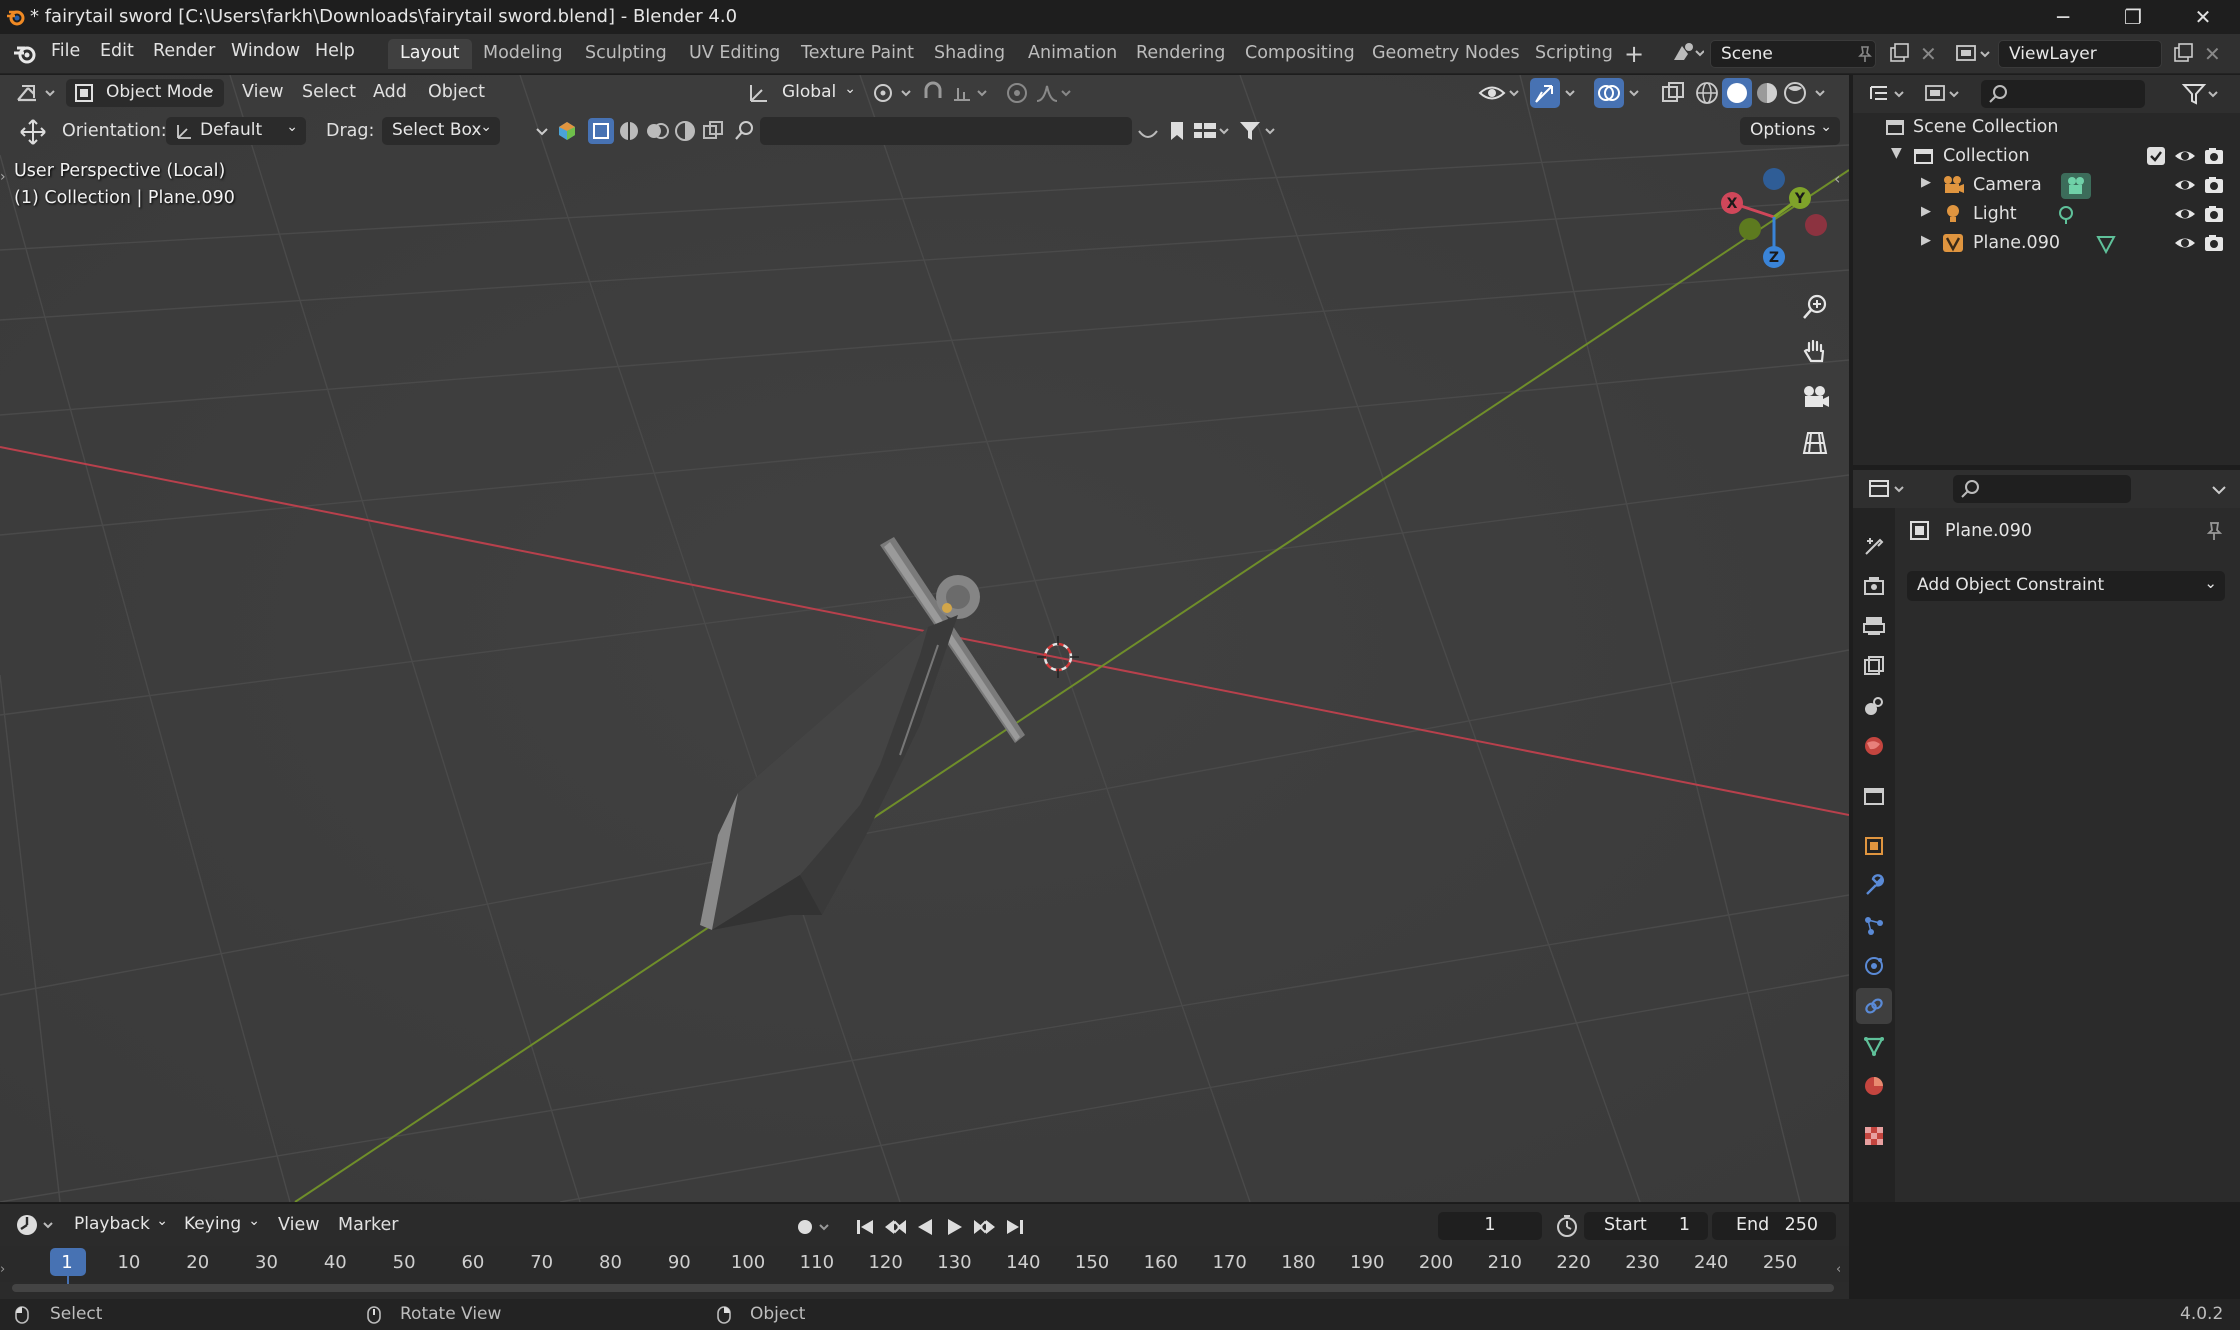  I want to click on tab-scripting: Scripting, so click(1574, 54).